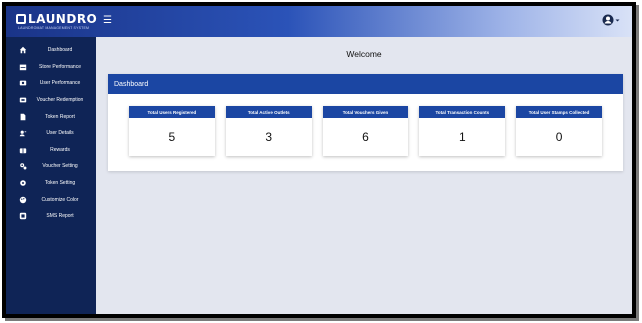 Image resolution: width=642 pixels, height=323 pixels. I want to click on stat-card-vouchers-given: Total Vouchers Given 6, so click(365, 131).